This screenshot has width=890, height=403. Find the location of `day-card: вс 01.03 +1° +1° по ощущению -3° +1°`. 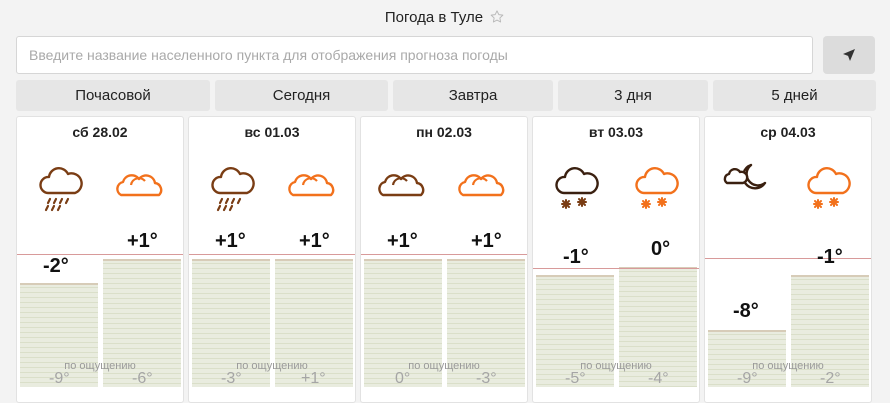

day-card: вс 01.03 +1° +1° по ощущению -3° +1° is located at coordinates (272, 259).